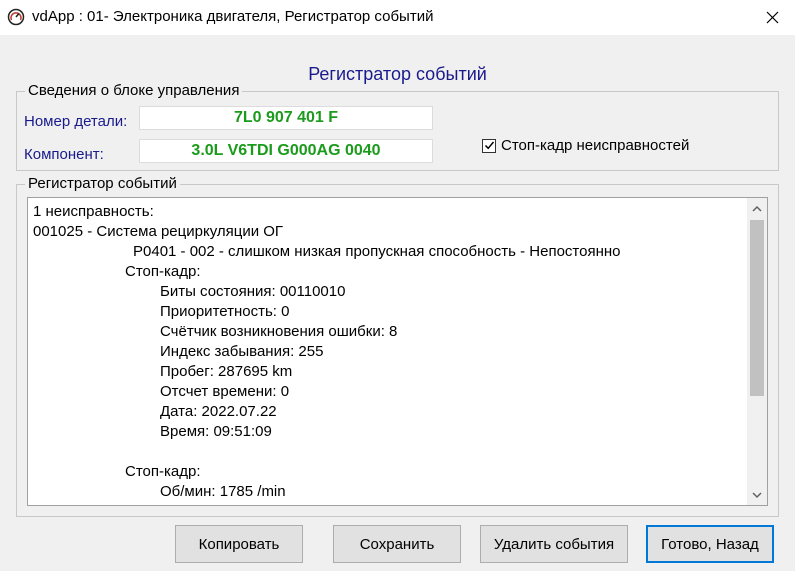  I want to click on scroll-up-button, so click(757, 208).